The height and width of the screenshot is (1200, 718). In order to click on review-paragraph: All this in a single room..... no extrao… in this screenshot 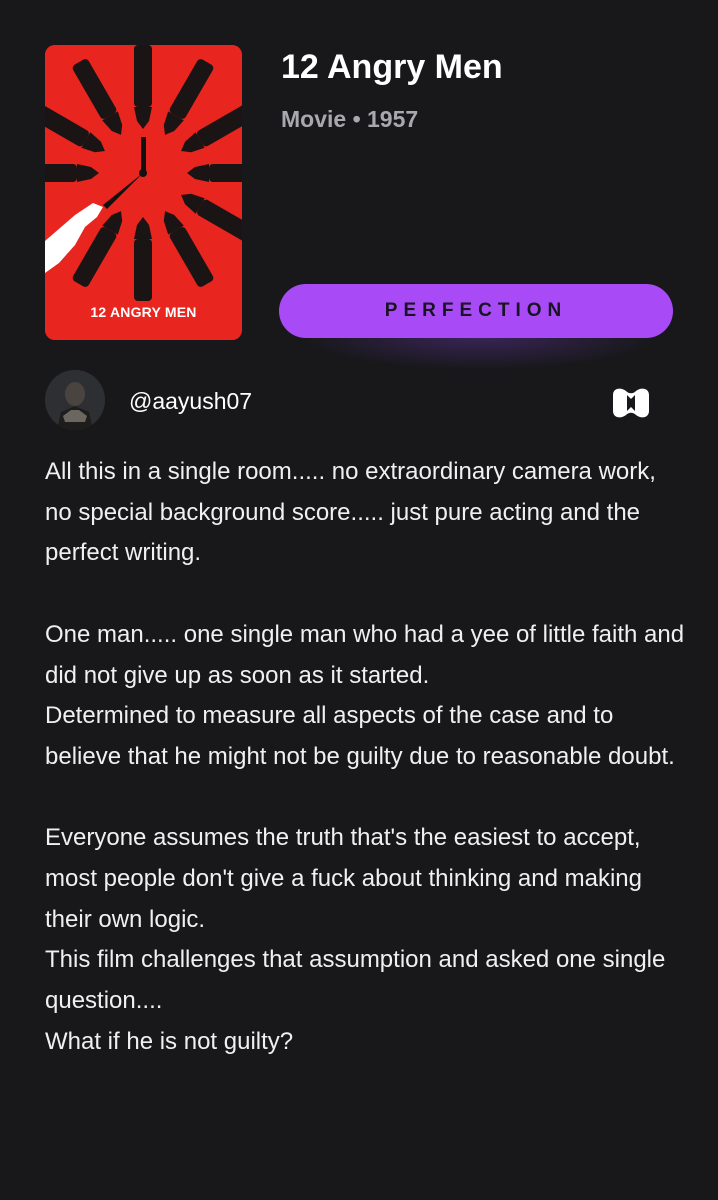, I will do `click(350, 512)`.